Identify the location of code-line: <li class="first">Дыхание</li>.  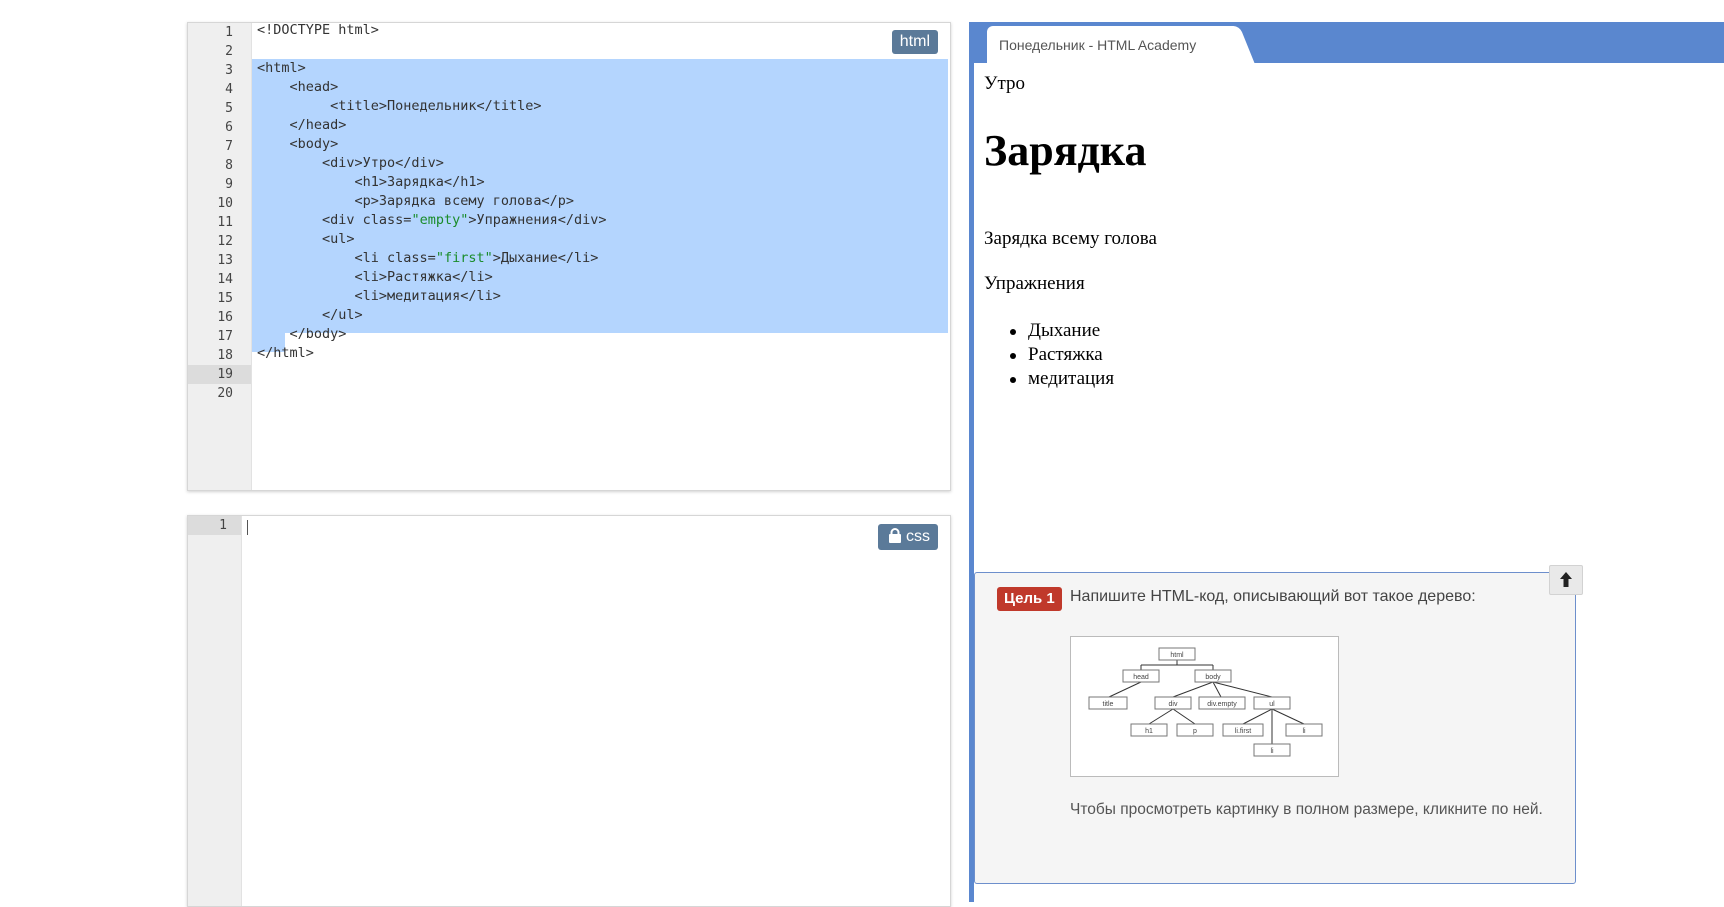
(425, 258).